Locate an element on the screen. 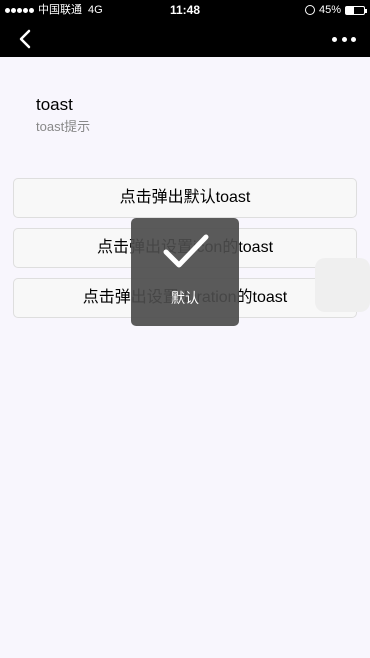 Image resolution: width=370 pixels, height=658 pixels. more-dots-icon is located at coordinates (344, 39).